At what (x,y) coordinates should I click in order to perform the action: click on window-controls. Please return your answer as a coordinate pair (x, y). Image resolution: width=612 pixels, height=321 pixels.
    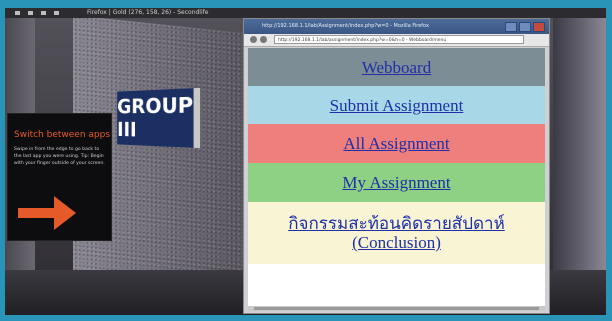
    Looking at the image, I should click on (525, 27).